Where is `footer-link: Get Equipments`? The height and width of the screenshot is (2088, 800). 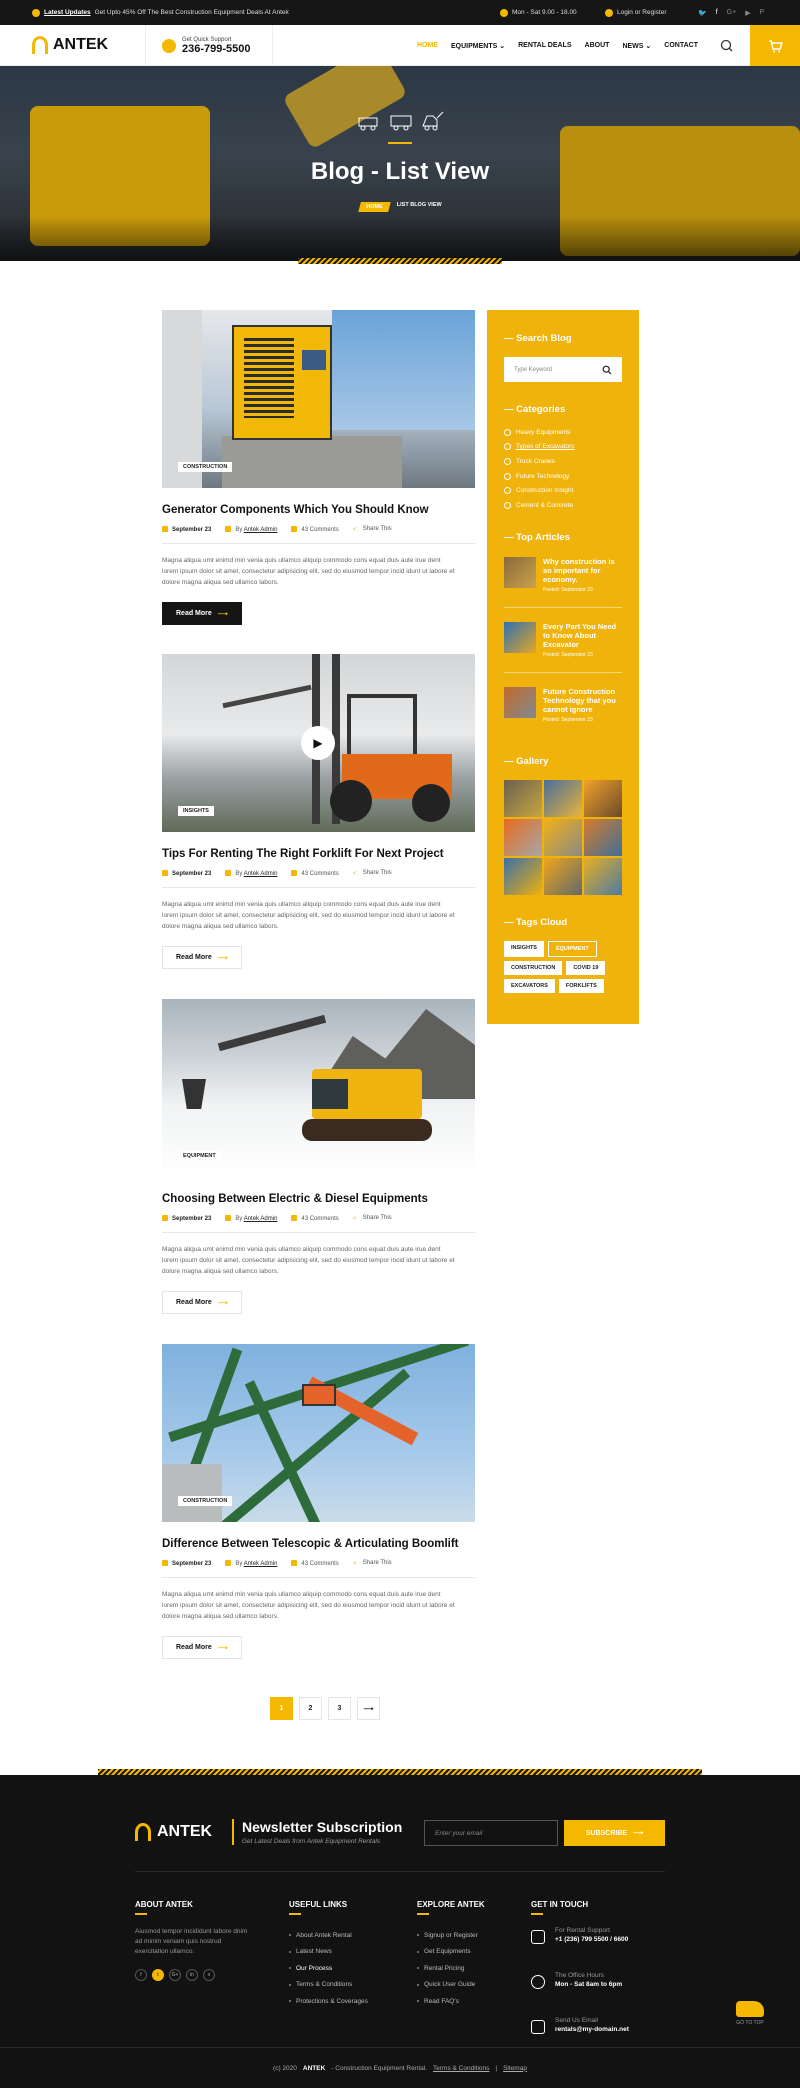 footer-link: Get Equipments is located at coordinates (451, 1952).